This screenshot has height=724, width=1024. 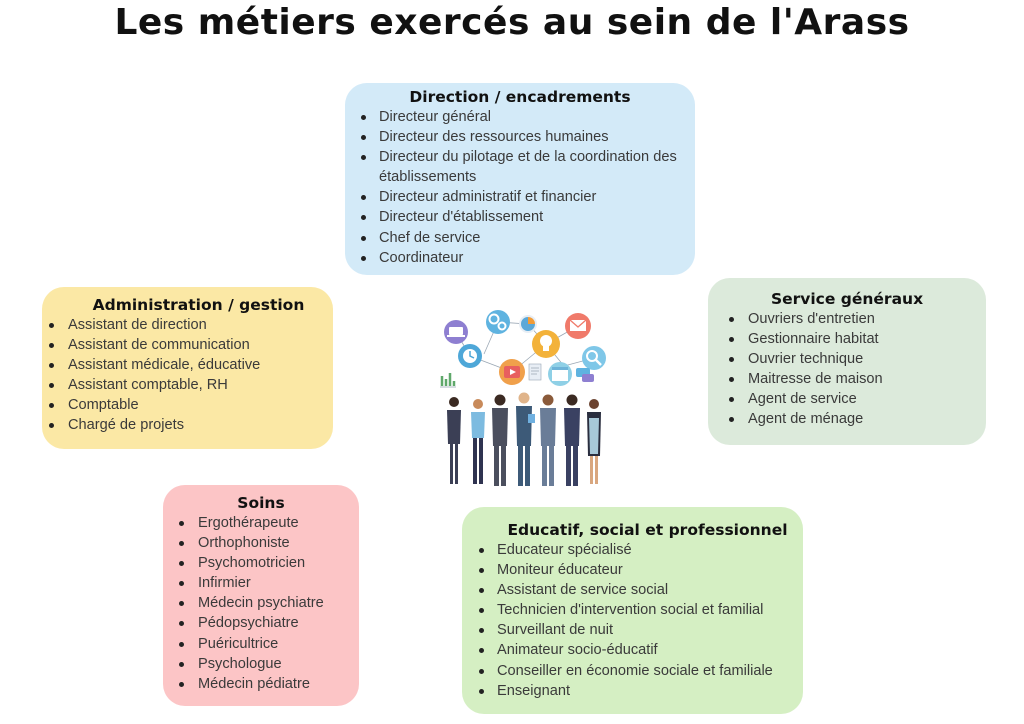 What do you see at coordinates (578, 326) in the screenshot?
I see `mail-icon` at bounding box center [578, 326].